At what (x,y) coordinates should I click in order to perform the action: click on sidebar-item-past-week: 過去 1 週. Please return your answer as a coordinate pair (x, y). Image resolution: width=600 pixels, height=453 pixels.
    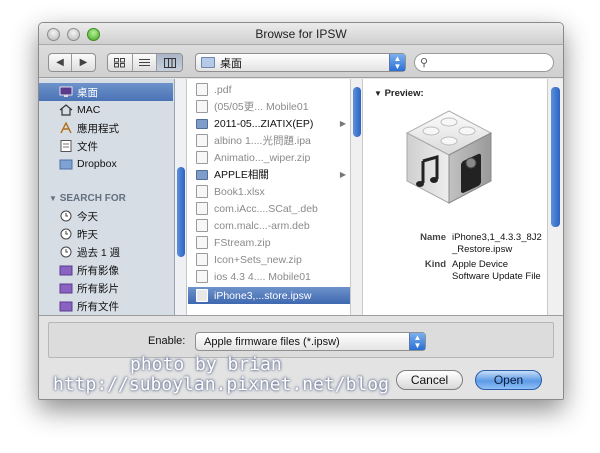
    Looking at the image, I should click on (106, 252).